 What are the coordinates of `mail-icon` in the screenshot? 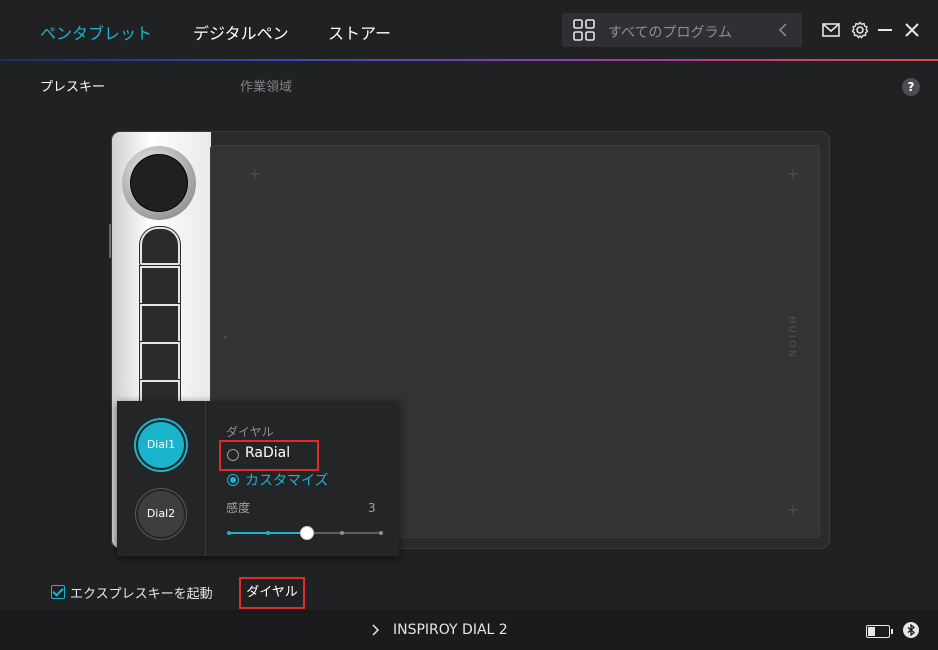 It's located at (831, 30).